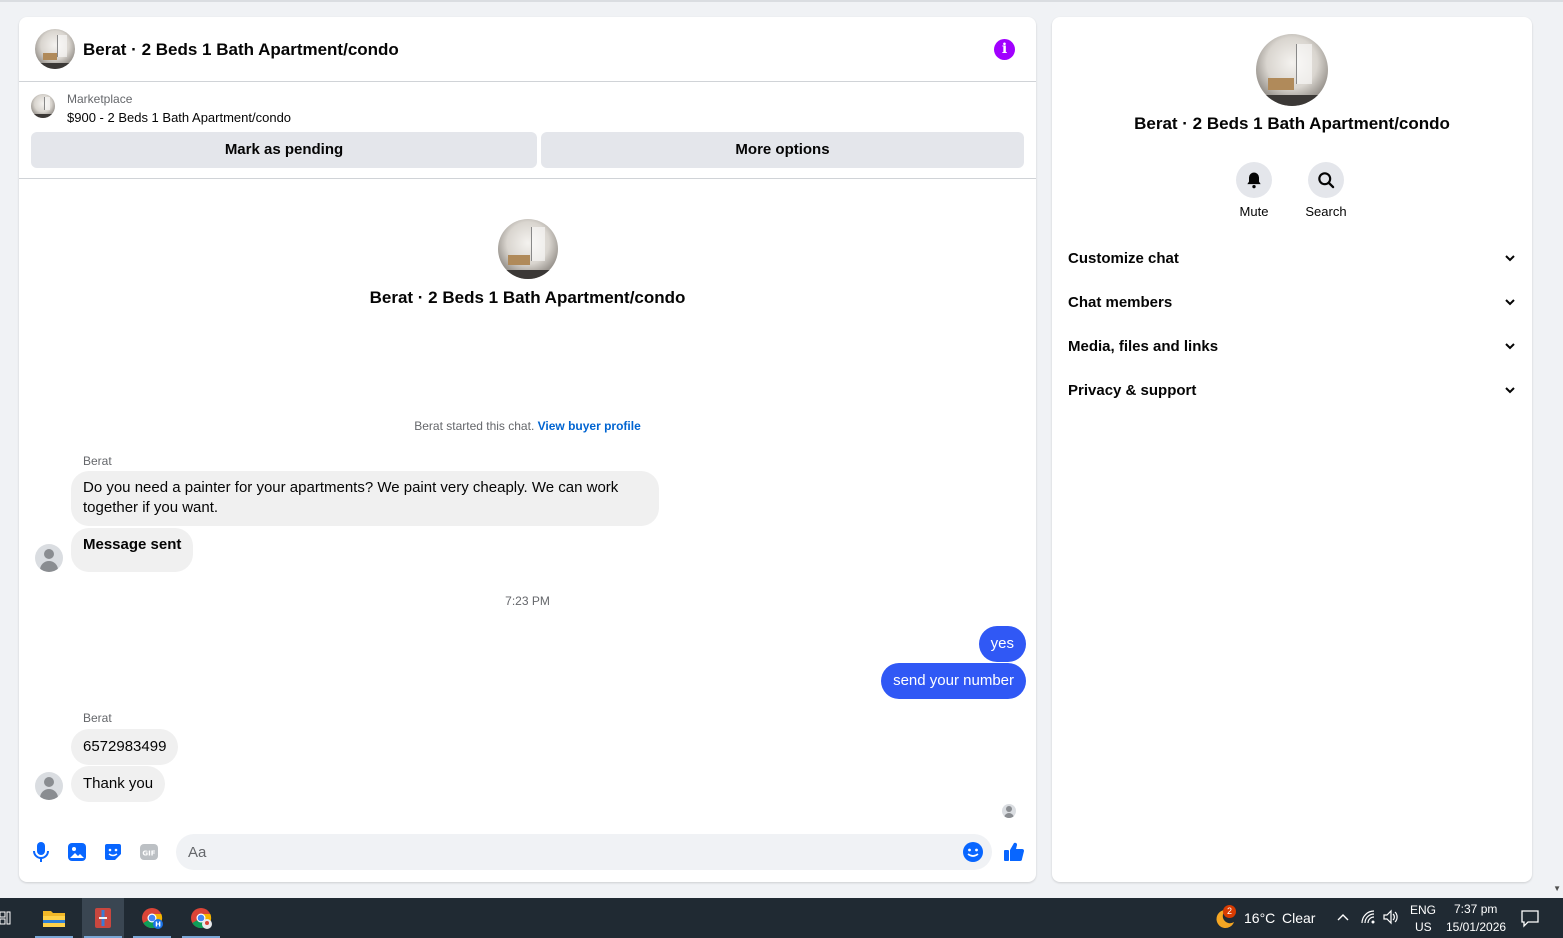 Image resolution: width=1563 pixels, height=938 pixels. I want to click on intro-avatar, so click(528, 249).